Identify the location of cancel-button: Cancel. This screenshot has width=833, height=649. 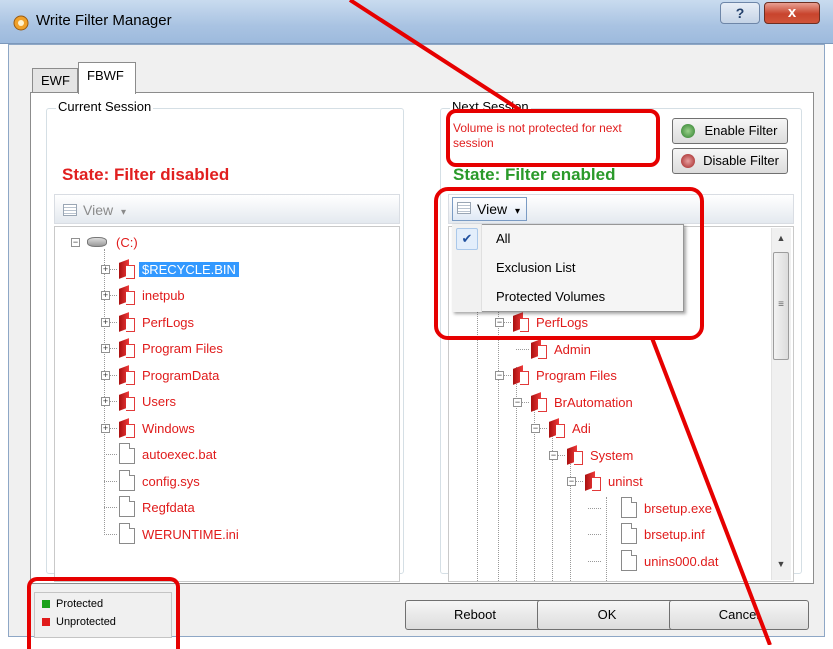
(739, 615).